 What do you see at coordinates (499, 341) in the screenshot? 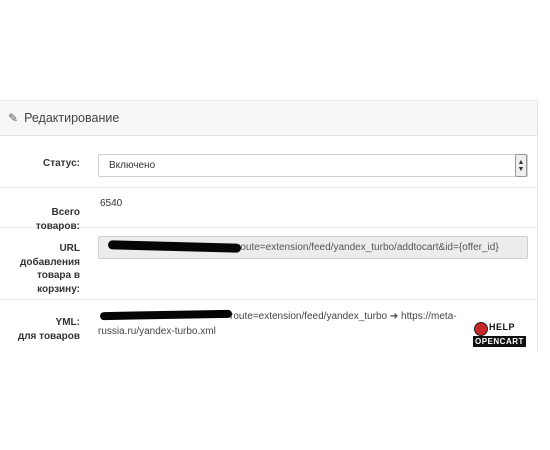
I see `logo-text-opencart: OPENCART` at bounding box center [499, 341].